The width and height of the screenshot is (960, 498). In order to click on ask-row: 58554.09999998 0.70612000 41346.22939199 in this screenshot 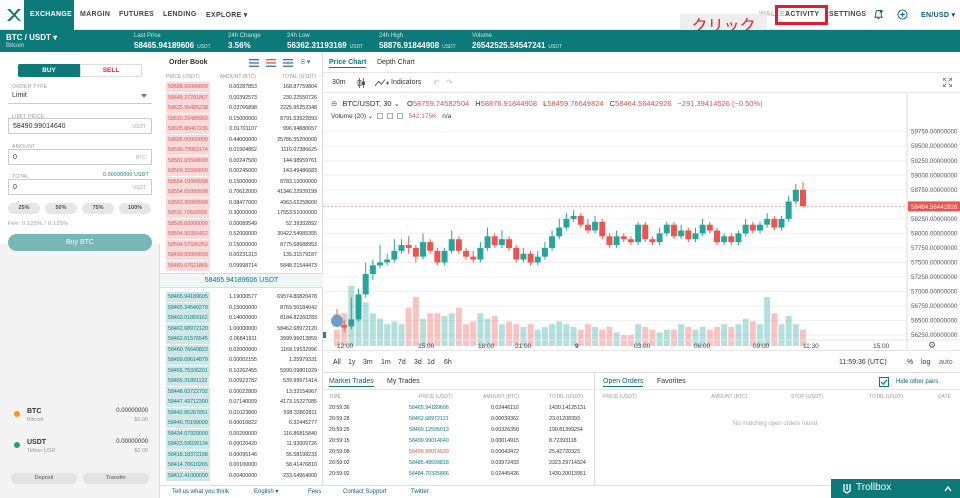, I will do `click(241, 192)`.